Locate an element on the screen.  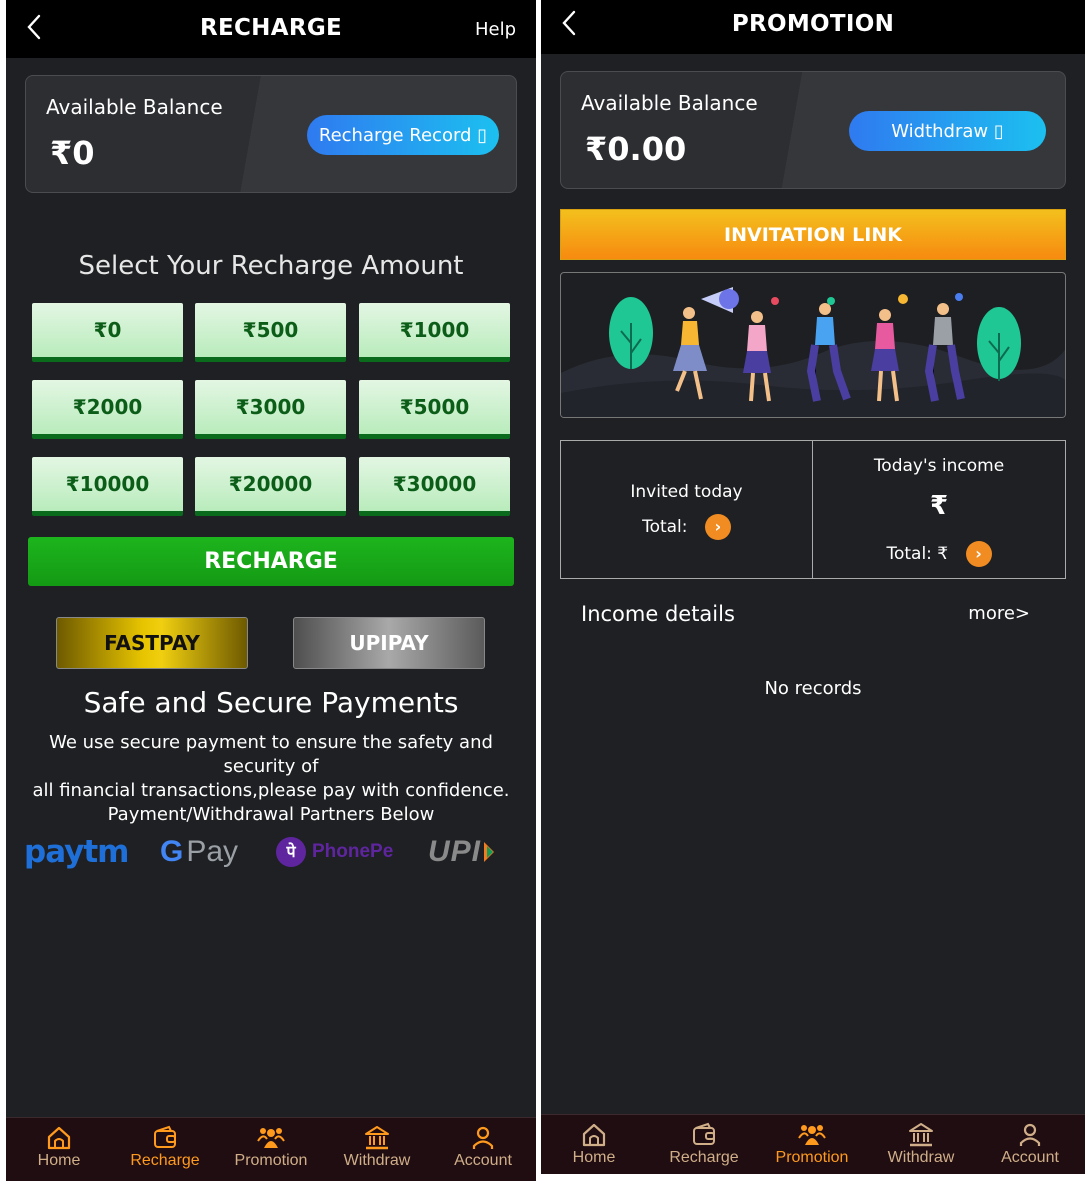
select-amount-title: Select Your Recharge Amount is located at coordinates (271, 266).